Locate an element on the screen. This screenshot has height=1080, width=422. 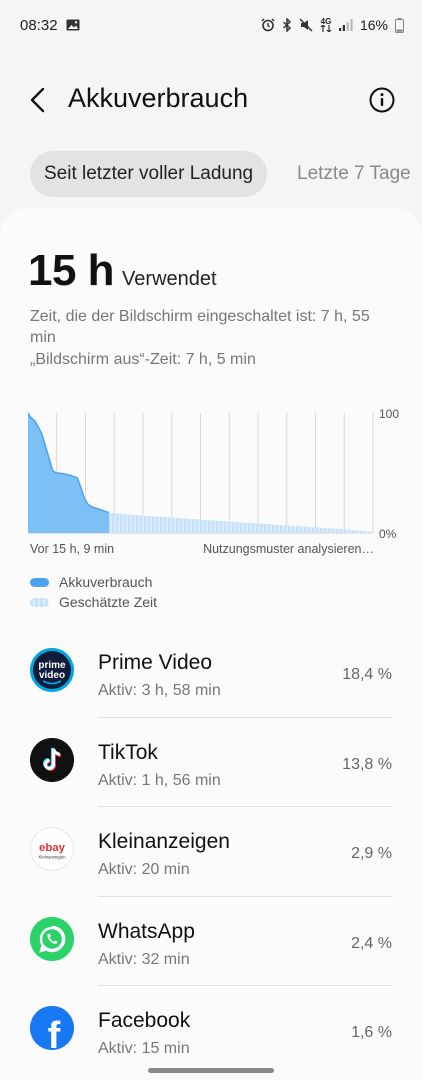
period-tabs: Seit letzter voller Ladung Letzte 7 Tage is located at coordinates (211, 174).